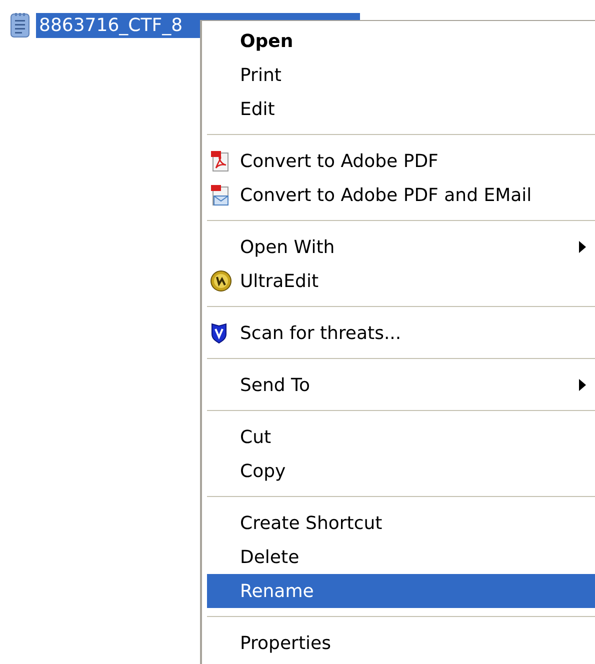  Describe the element at coordinates (401, 385) in the screenshot. I see `menu-item: Send To` at that location.